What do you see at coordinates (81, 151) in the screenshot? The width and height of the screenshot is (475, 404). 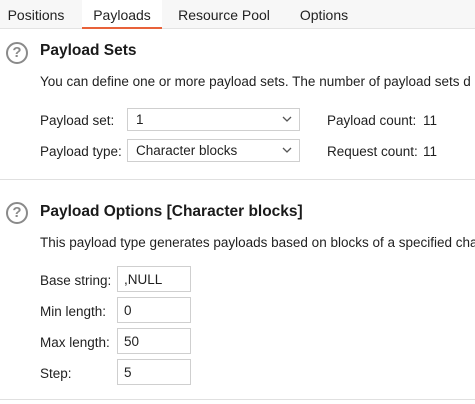 I see `payload-type-label: Payload type:` at bounding box center [81, 151].